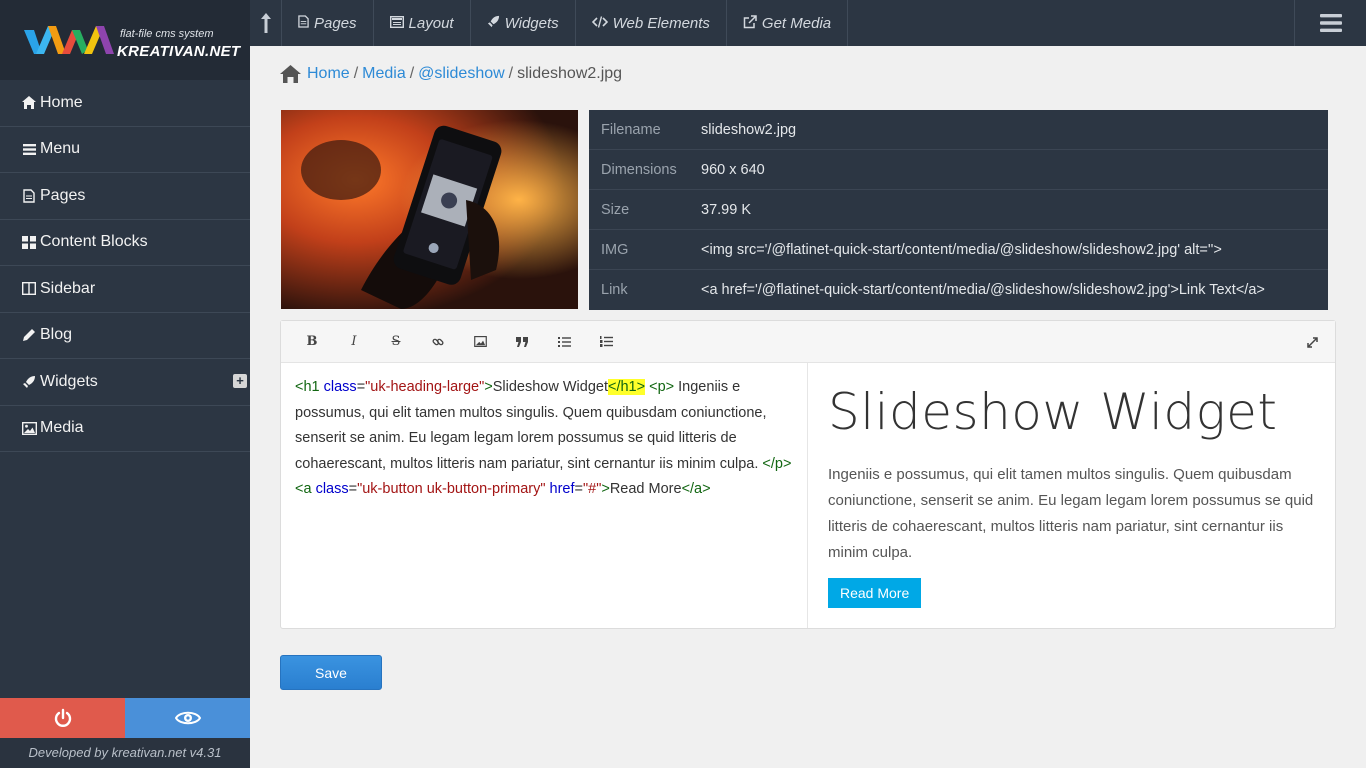  I want to click on home-icon, so click(29, 103).